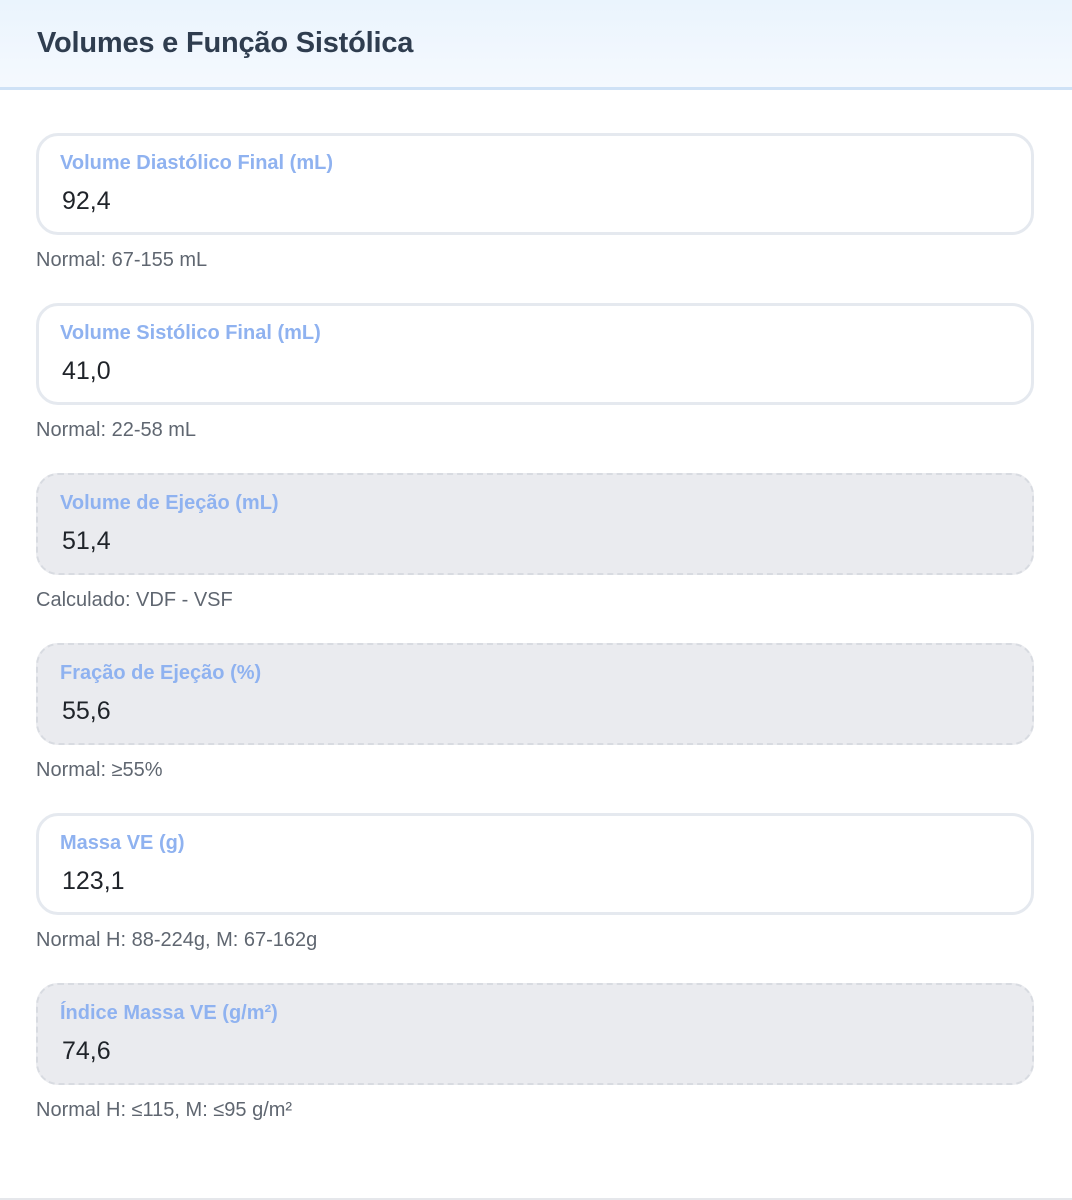 The image size is (1072, 1200). Describe the element at coordinates (536, 45) in the screenshot. I see `section-header: Volumes e Função Sistólica` at that location.